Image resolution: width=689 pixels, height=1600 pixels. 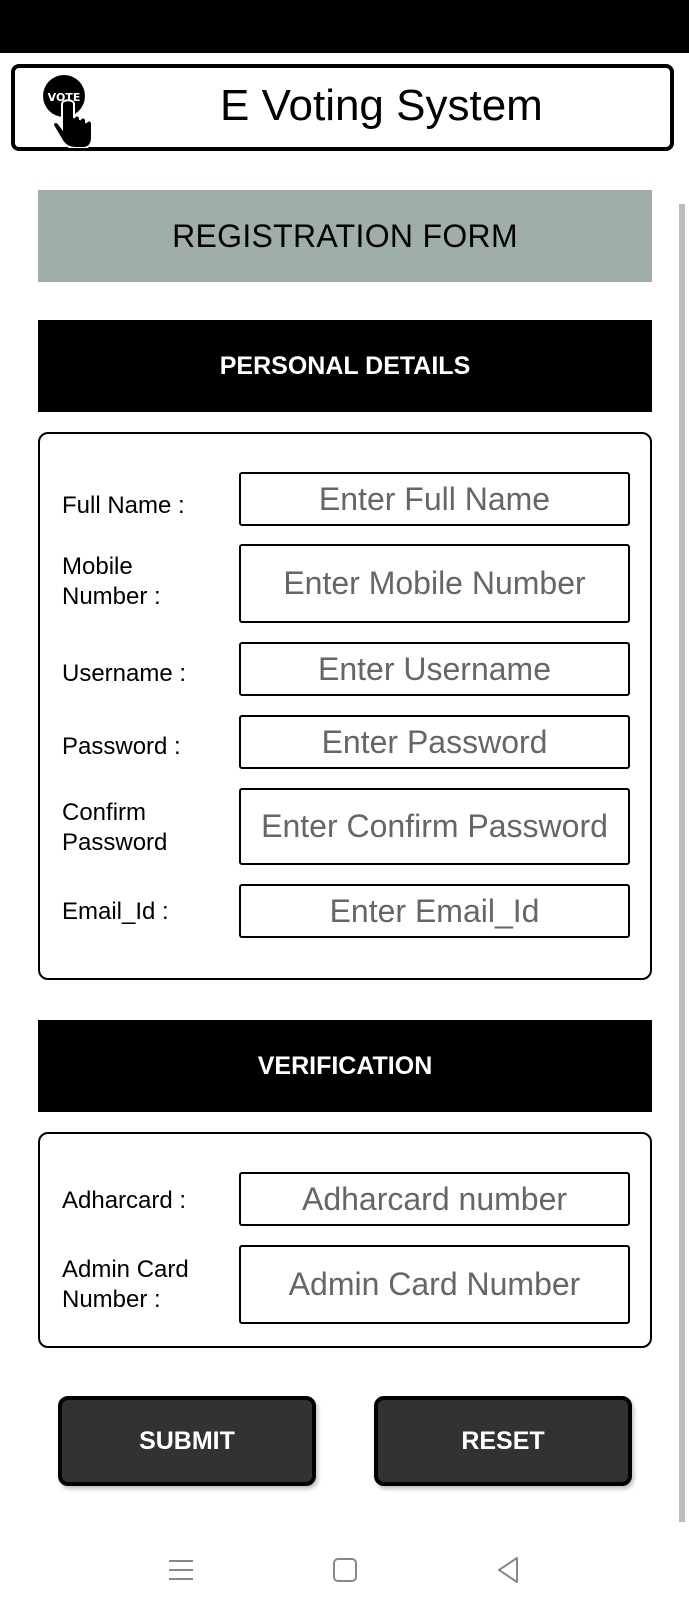 What do you see at coordinates (434, 499) in the screenshot?
I see `full-name-input` at bounding box center [434, 499].